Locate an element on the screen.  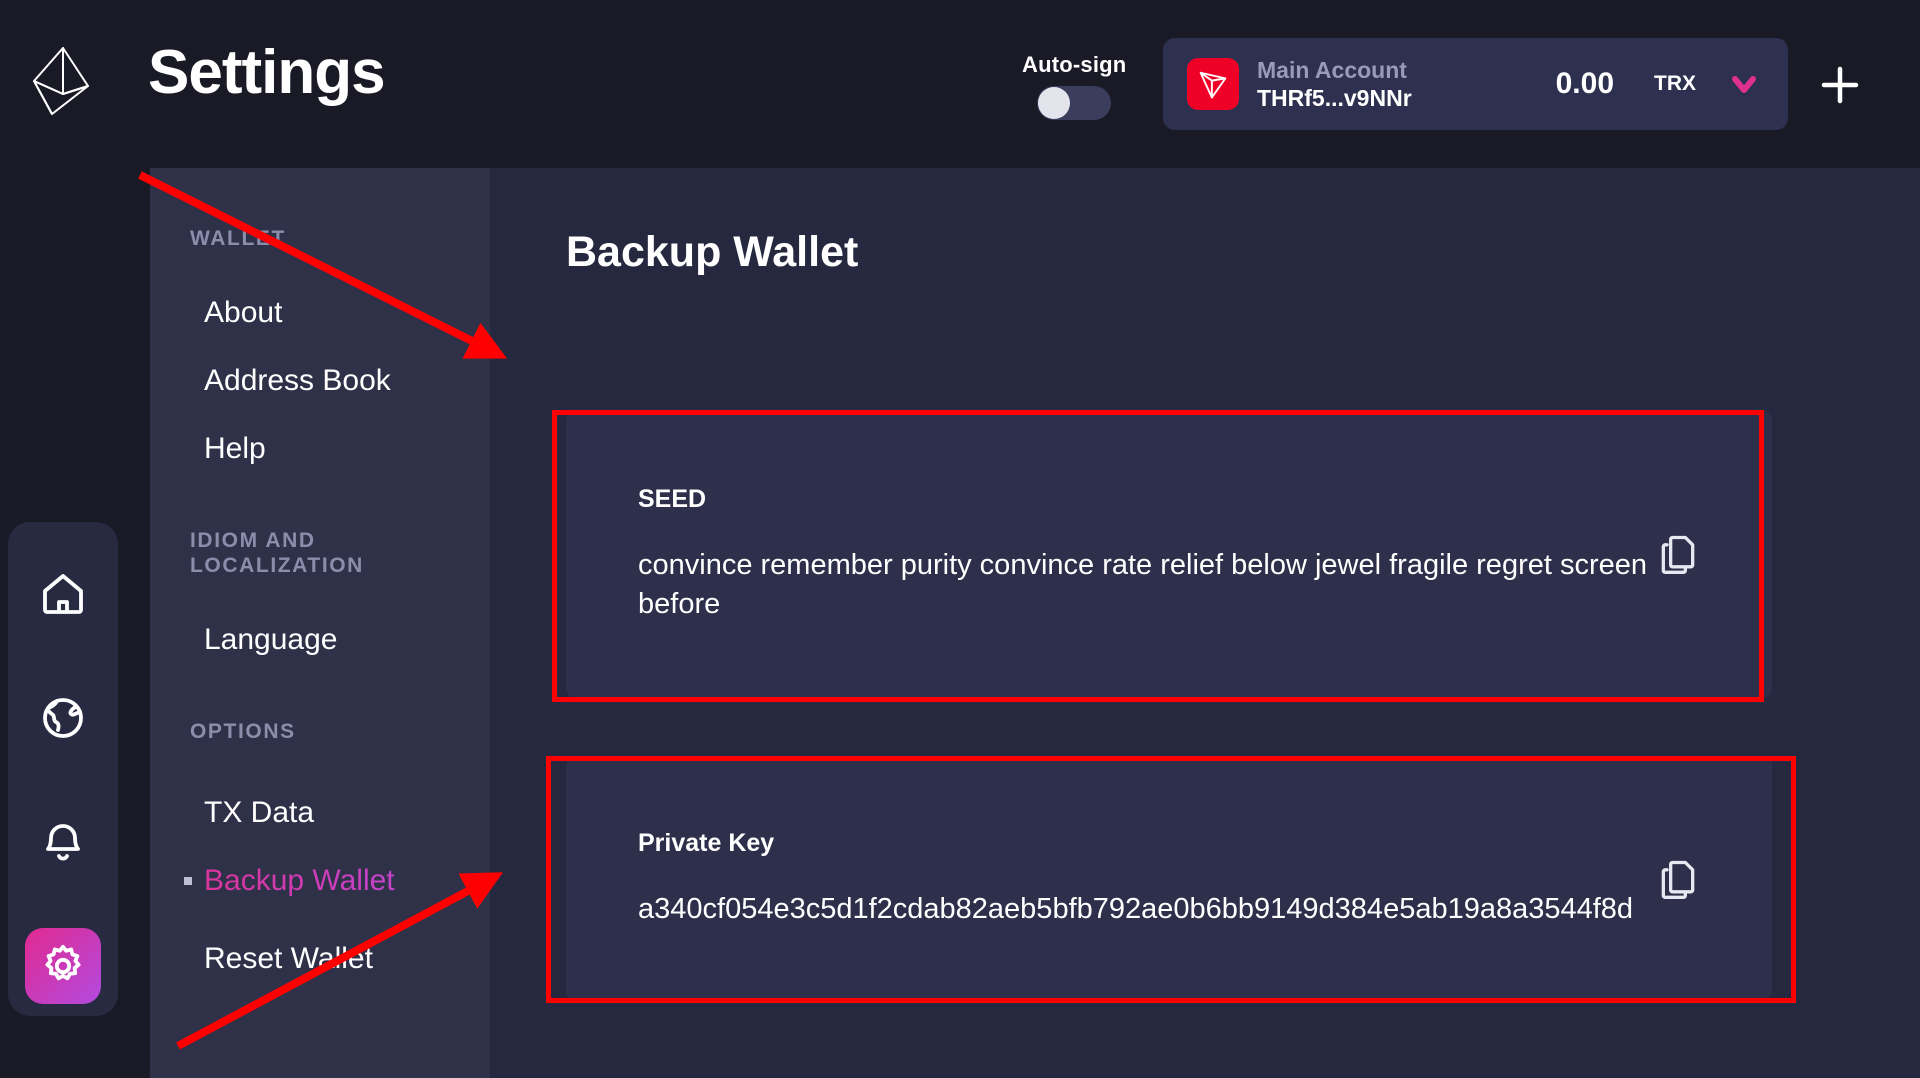
page-title: Settings is located at coordinates (267, 72).